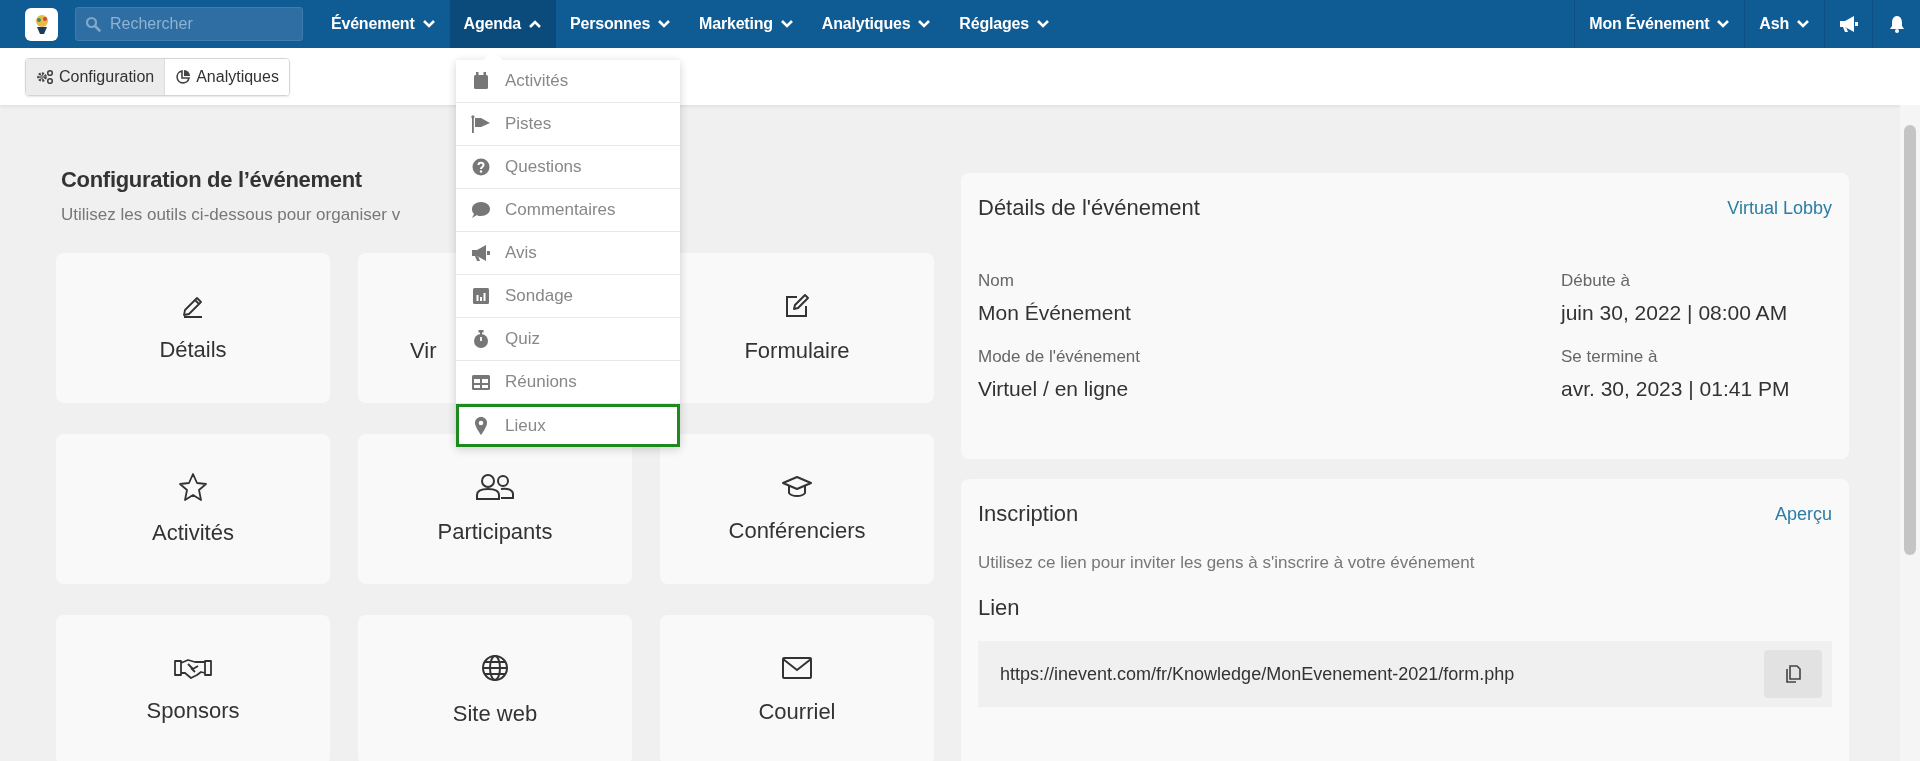 The image size is (1920, 761). Describe the element at coordinates (495, 714) in the screenshot. I see `card-label: Site web` at that location.